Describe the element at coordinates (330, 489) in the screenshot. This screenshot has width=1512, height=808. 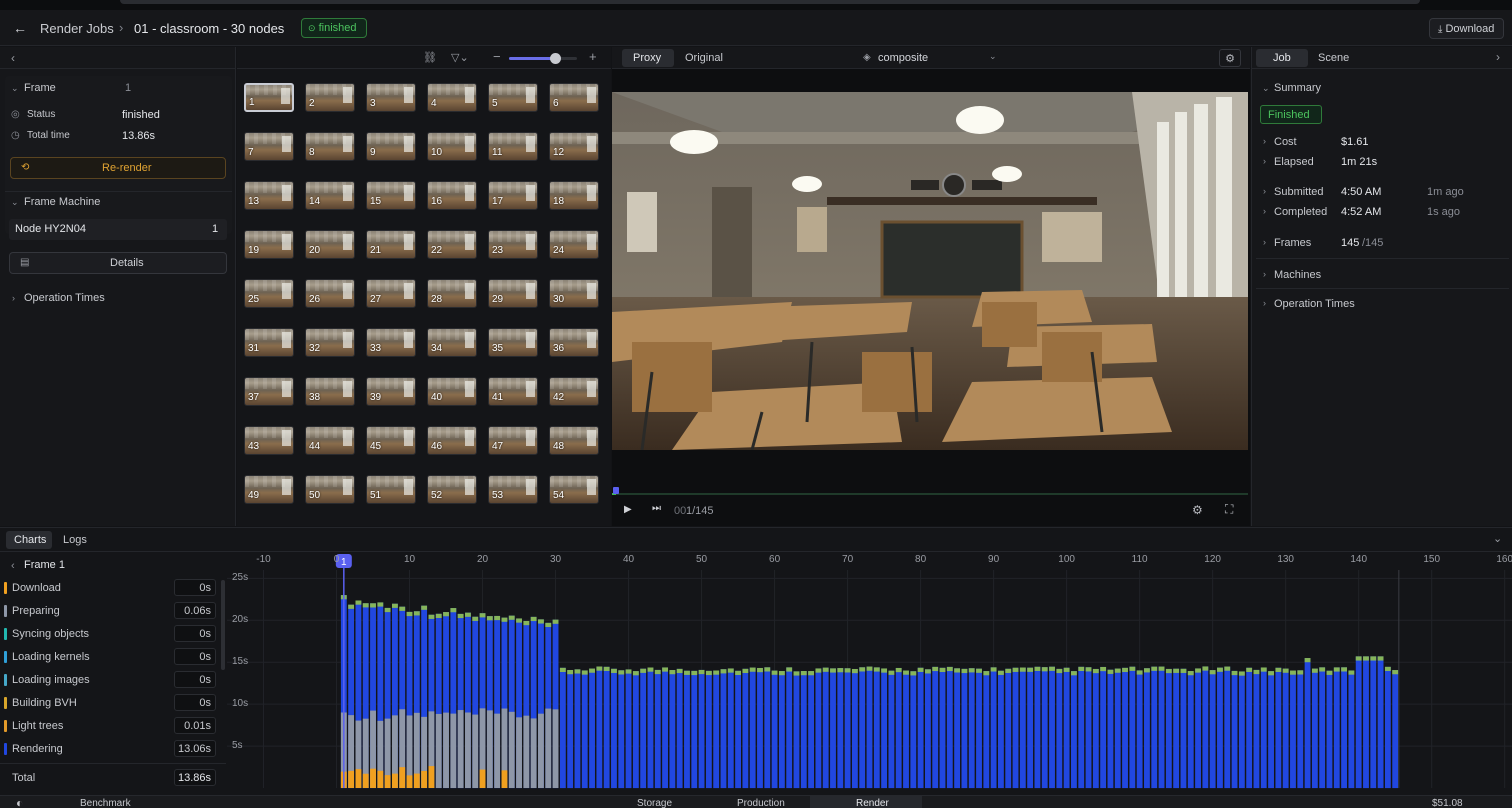
I see `frame-thumbnail: 50` at that location.